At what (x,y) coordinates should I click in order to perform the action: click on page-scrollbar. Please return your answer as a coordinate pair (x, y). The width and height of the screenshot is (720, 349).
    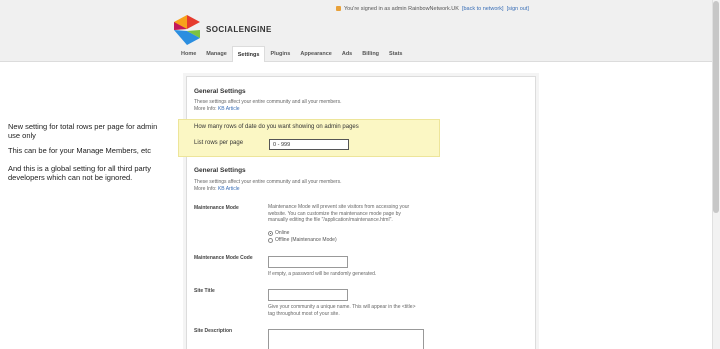
    Looking at the image, I should click on (716, 174).